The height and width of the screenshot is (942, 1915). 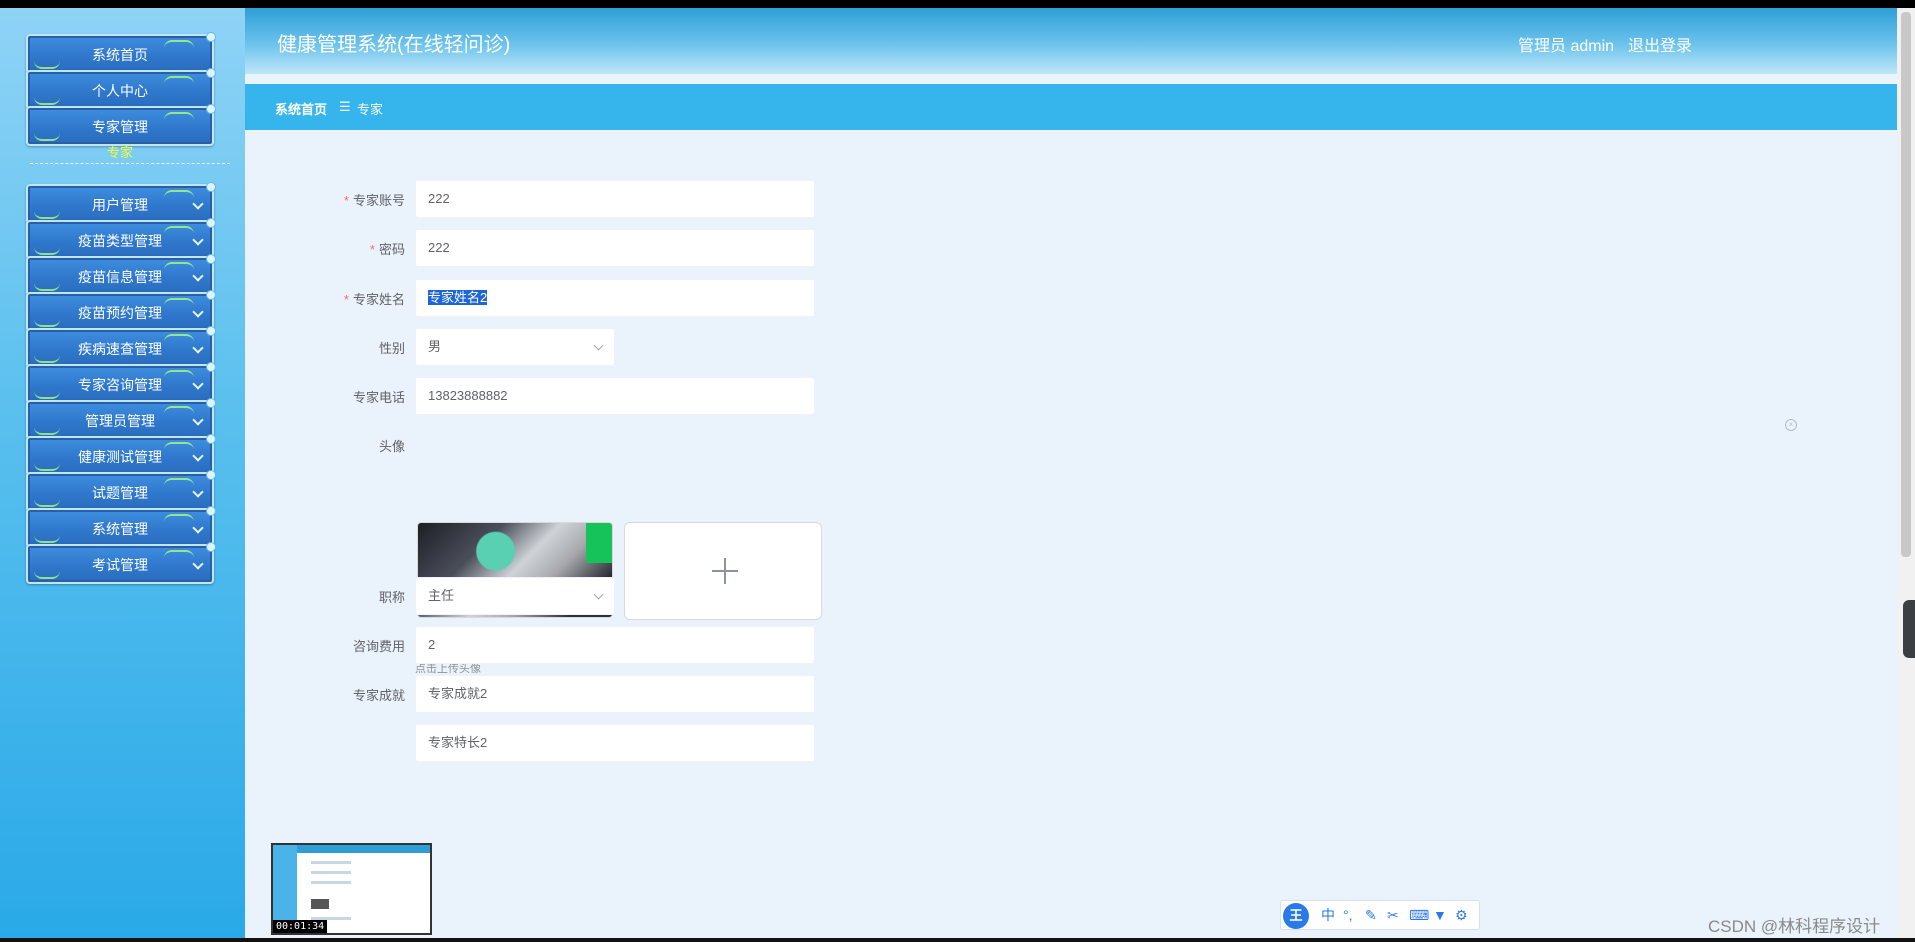 What do you see at coordinates (1906, 284) in the screenshot?
I see `scrollbar-thumb` at bounding box center [1906, 284].